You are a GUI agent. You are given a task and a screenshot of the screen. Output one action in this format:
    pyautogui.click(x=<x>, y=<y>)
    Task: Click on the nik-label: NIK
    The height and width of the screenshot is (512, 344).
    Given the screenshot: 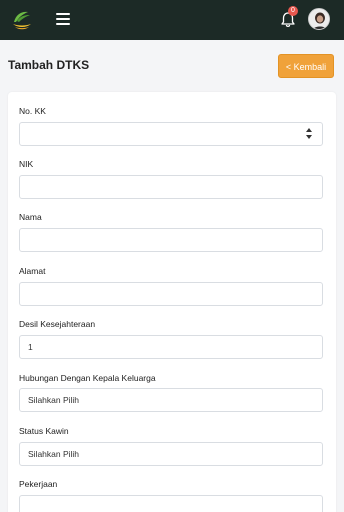 What is the action you would take?
    pyautogui.click(x=26, y=164)
    